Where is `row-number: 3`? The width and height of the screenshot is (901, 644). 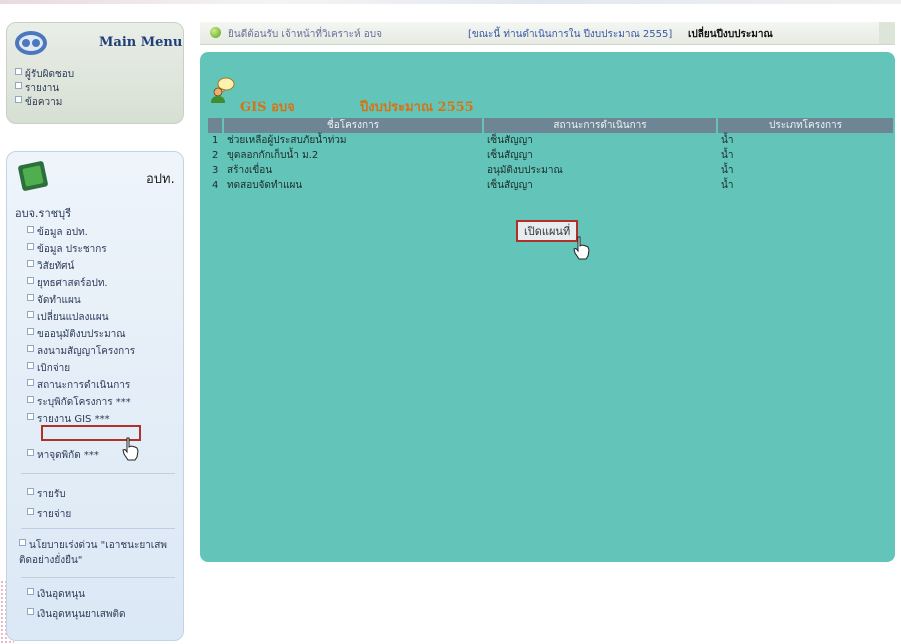
row-number: 3 is located at coordinates (215, 170).